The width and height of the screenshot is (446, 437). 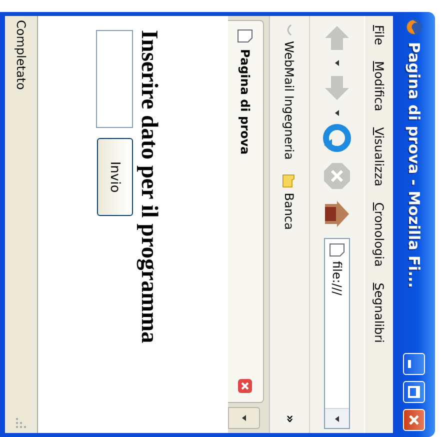 I want to click on bookmark-item: WebMail Ingegneria, so click(x=289, y=92).